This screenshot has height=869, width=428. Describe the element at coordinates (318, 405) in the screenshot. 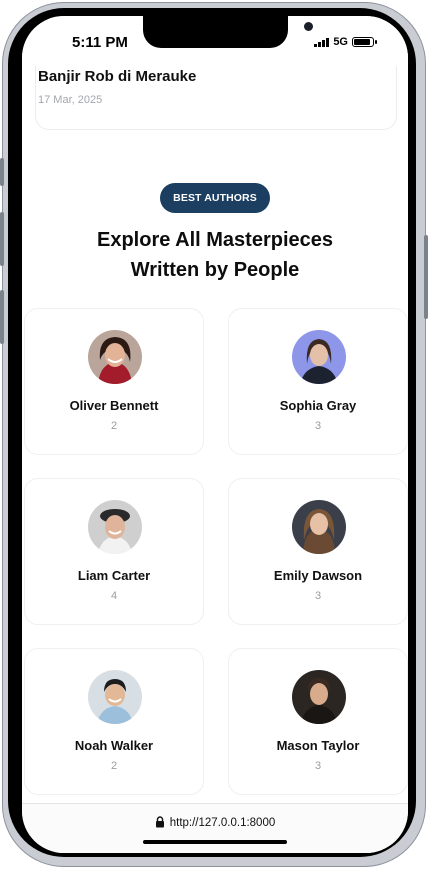

I see `author-name: Sophia Gray` at that location.